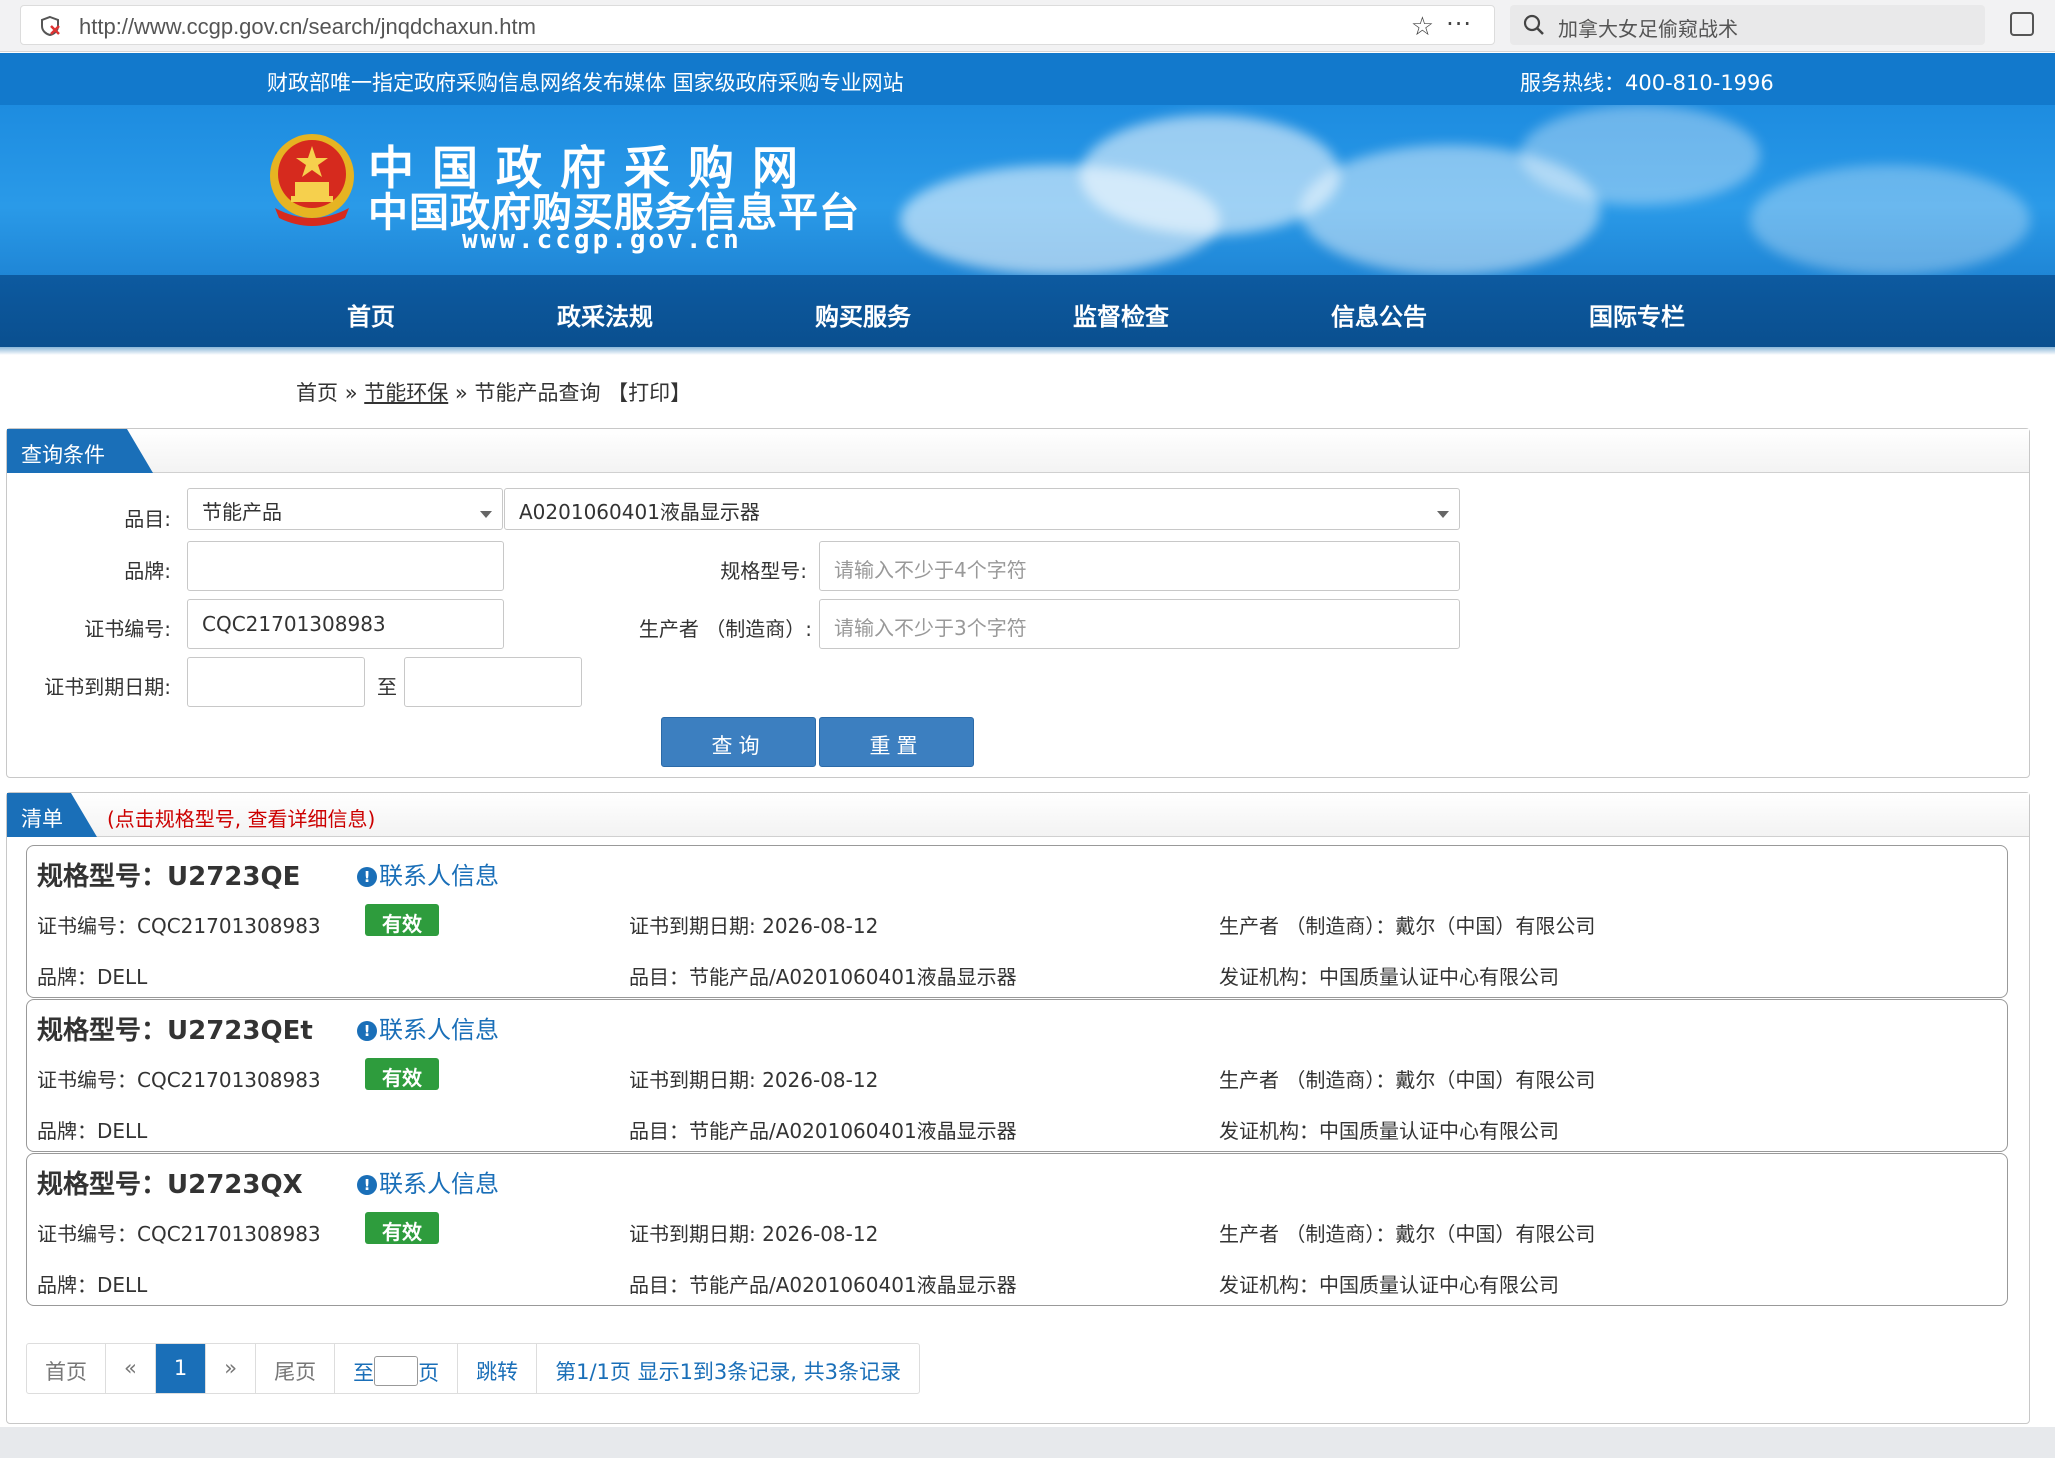  I want to click on nav-purchase-services: 购买服务, so click(863, 314).